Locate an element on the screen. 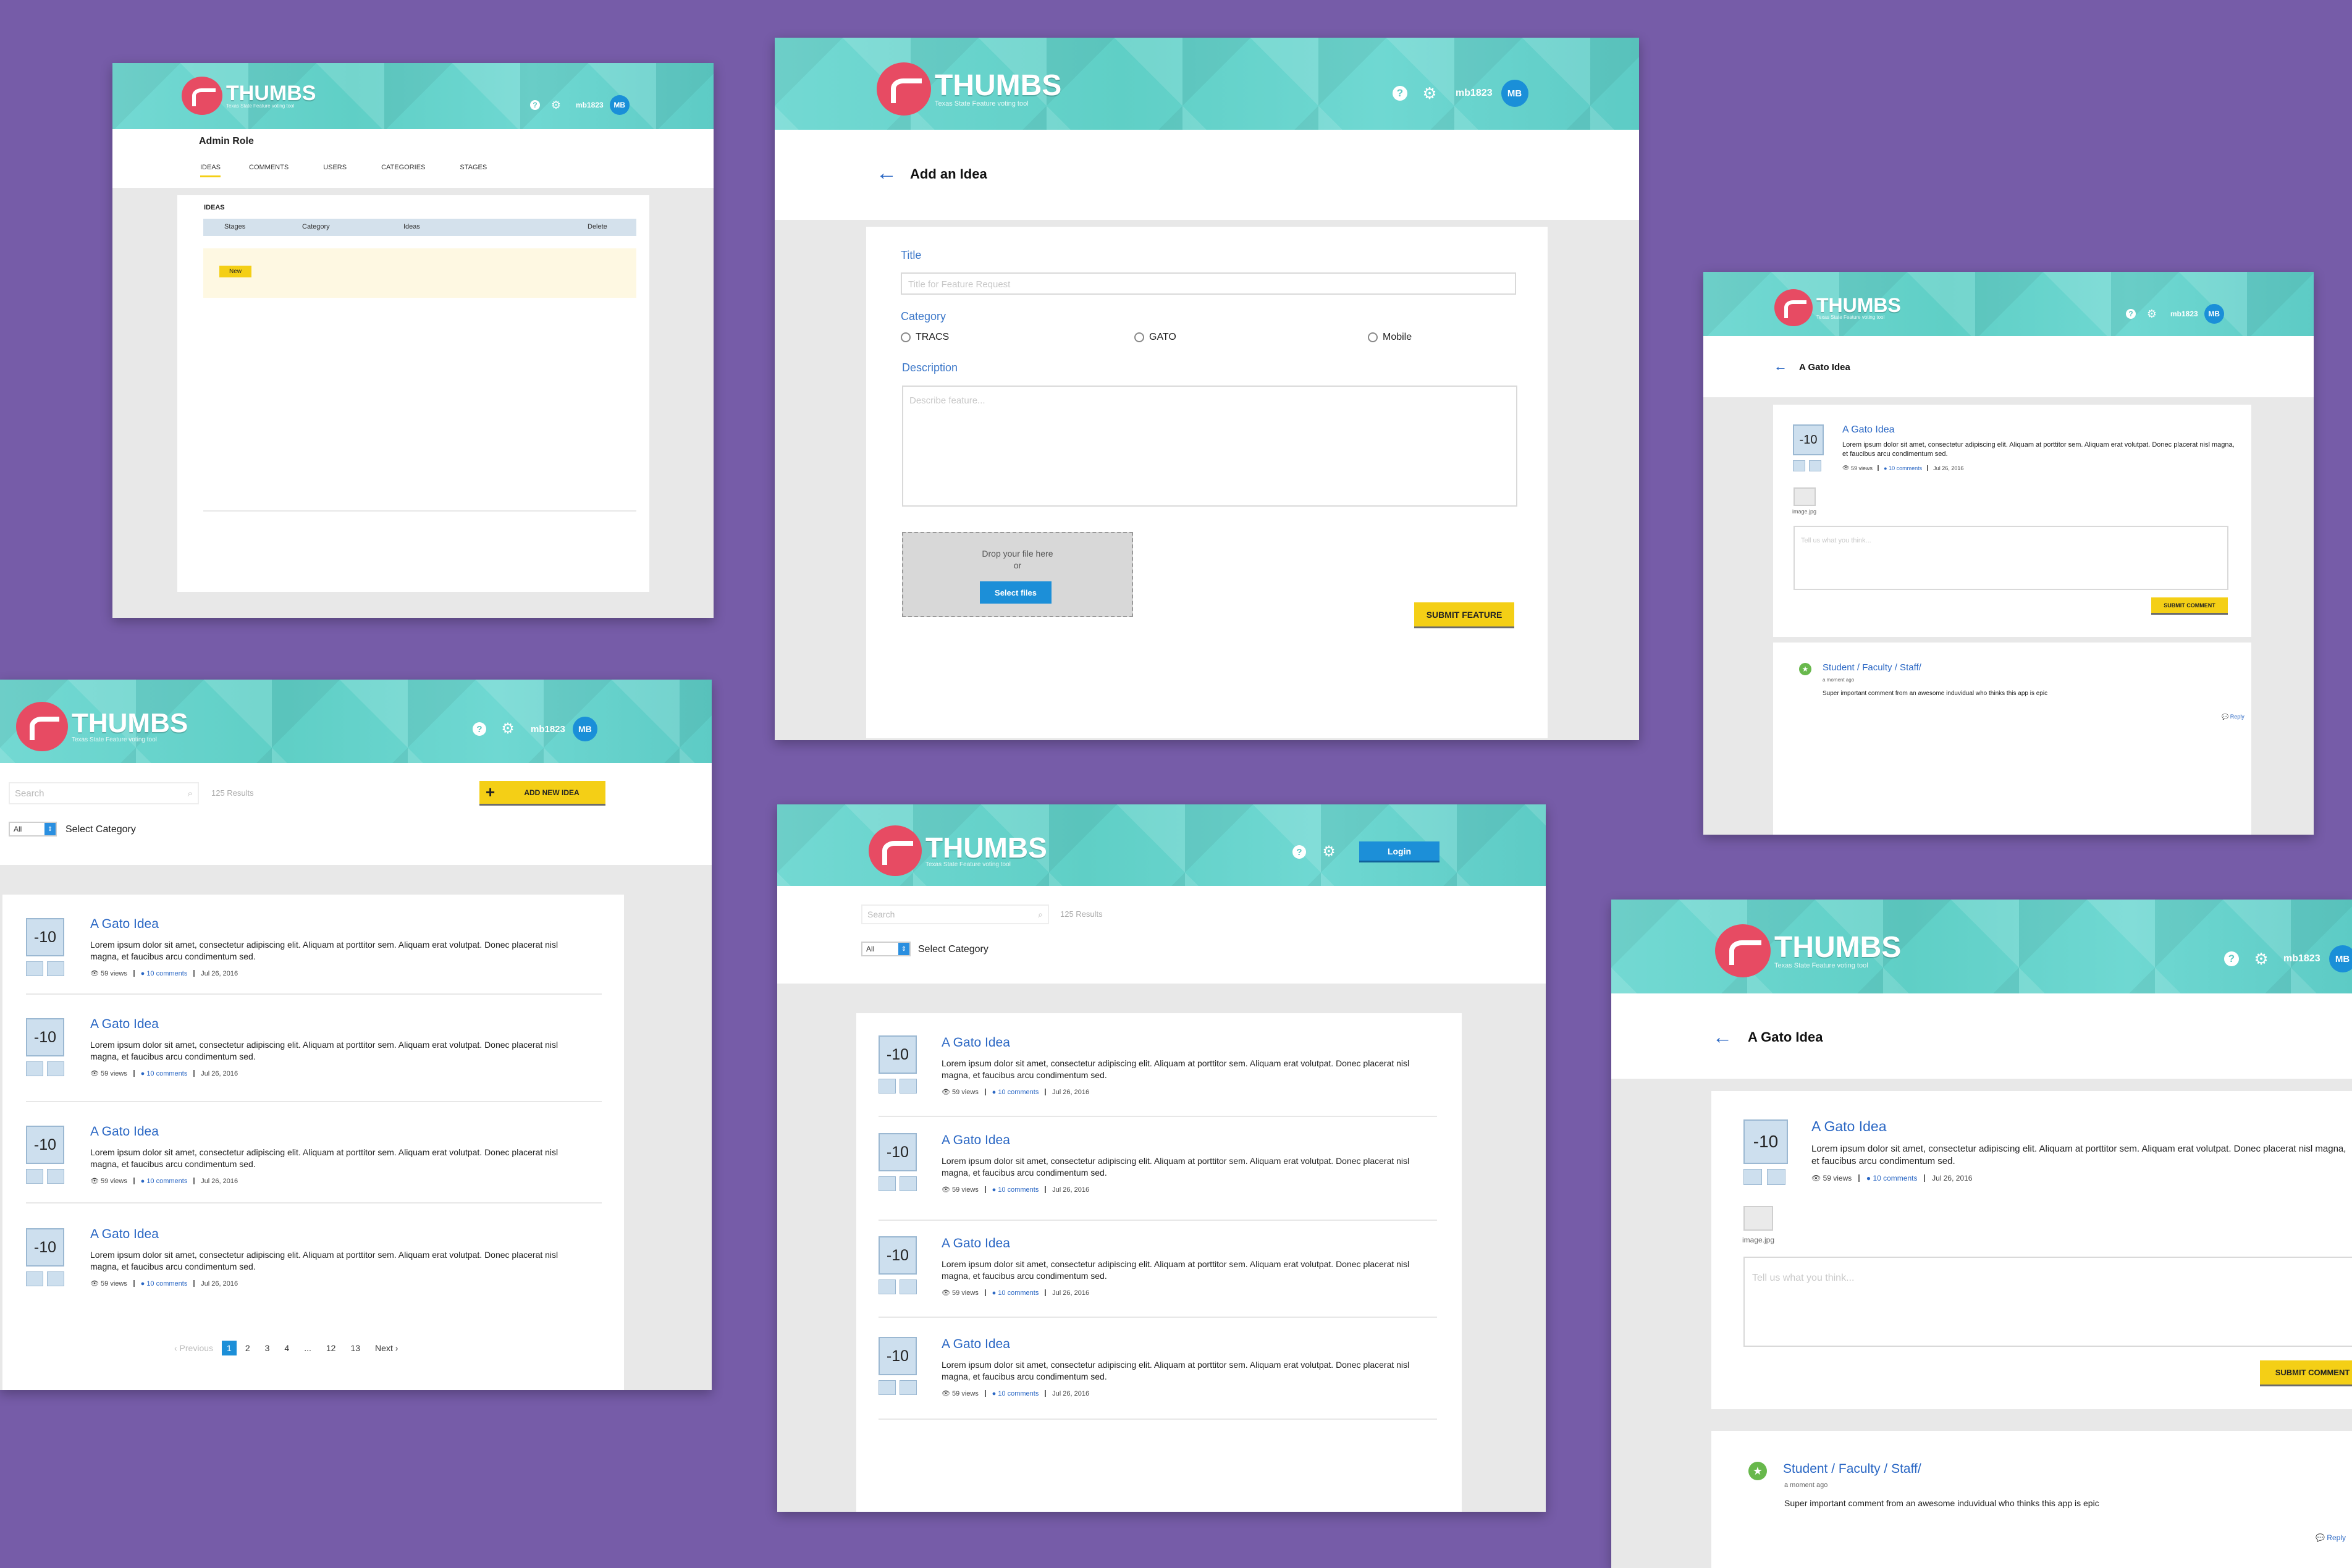 The image size is (2352, 1568). table-row: New is located at coordinates (419, 273).